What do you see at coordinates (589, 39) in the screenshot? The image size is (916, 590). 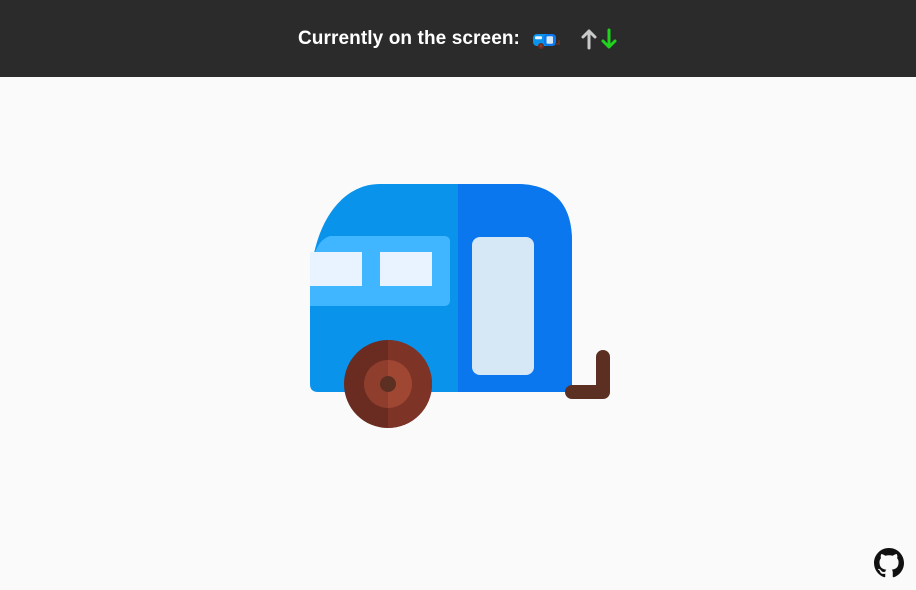 I see `arrow-up-icon` at bounding box center [589, 39].